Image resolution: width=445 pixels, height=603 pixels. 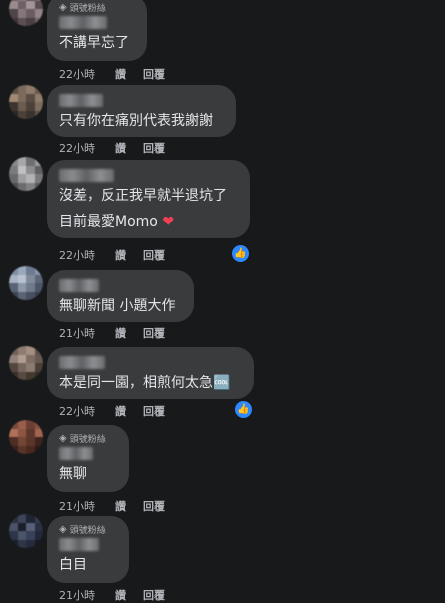 What do you see at coordinates (145, 383) in the screenshot?
I see `comment-text: 本是同一園，相煎何太急🆒` at bounding box center [145, 383].